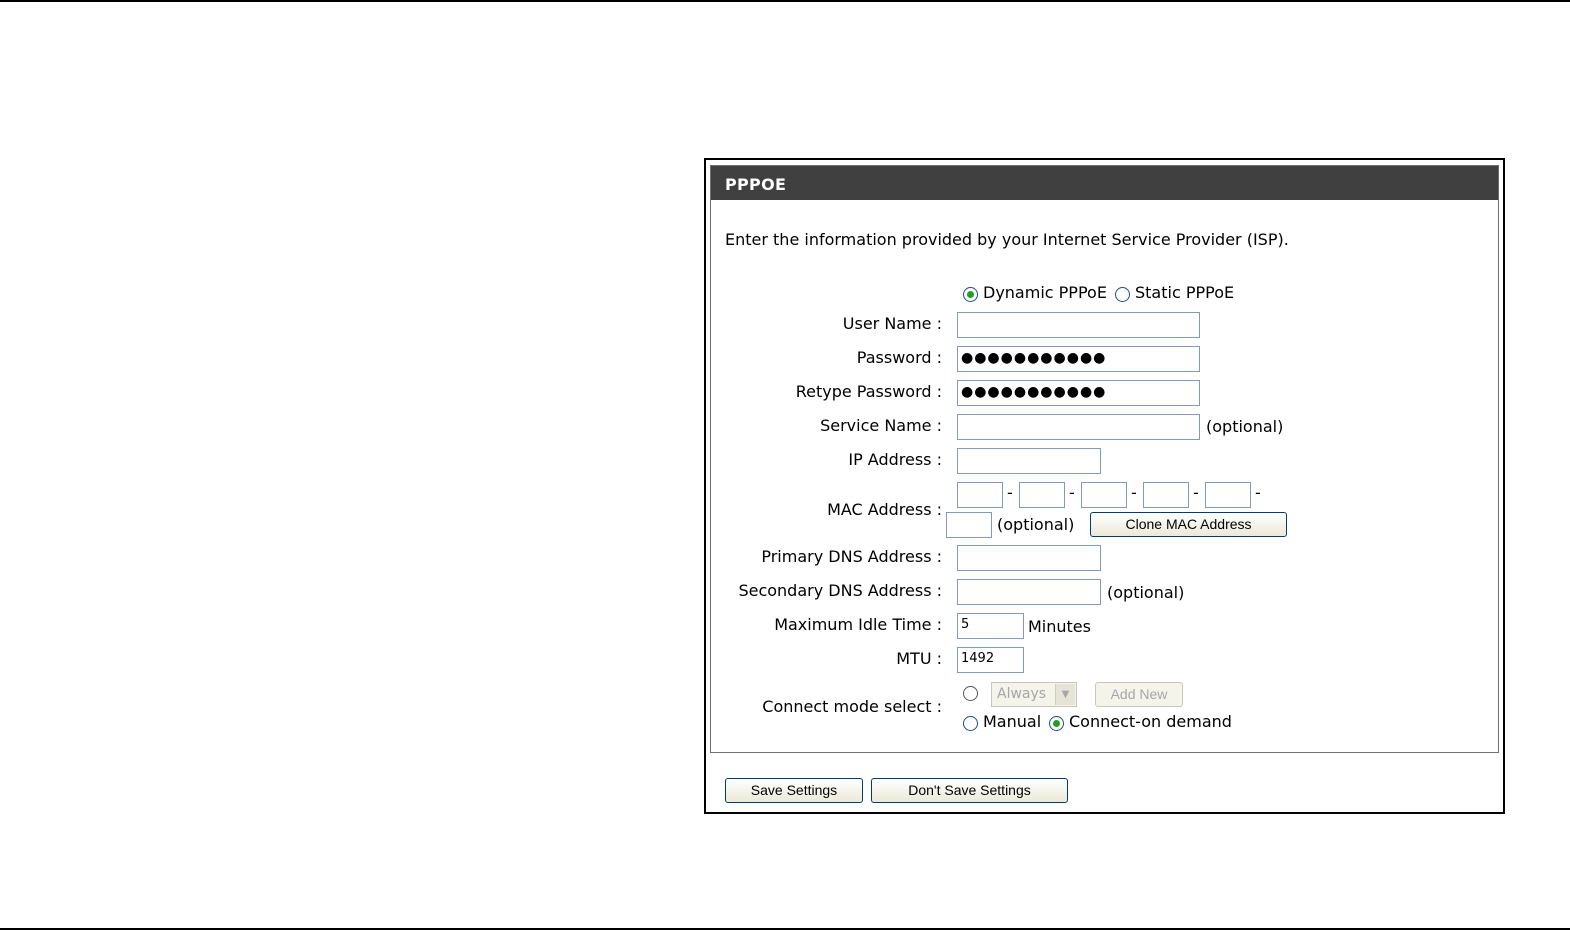 Image resolution: width=1570 pixels, height=931 pixels. What do you see at coordinates (1012, 721) in the screenshot?
I see `manual-label: Manual` at bounding box center [1012, 721].